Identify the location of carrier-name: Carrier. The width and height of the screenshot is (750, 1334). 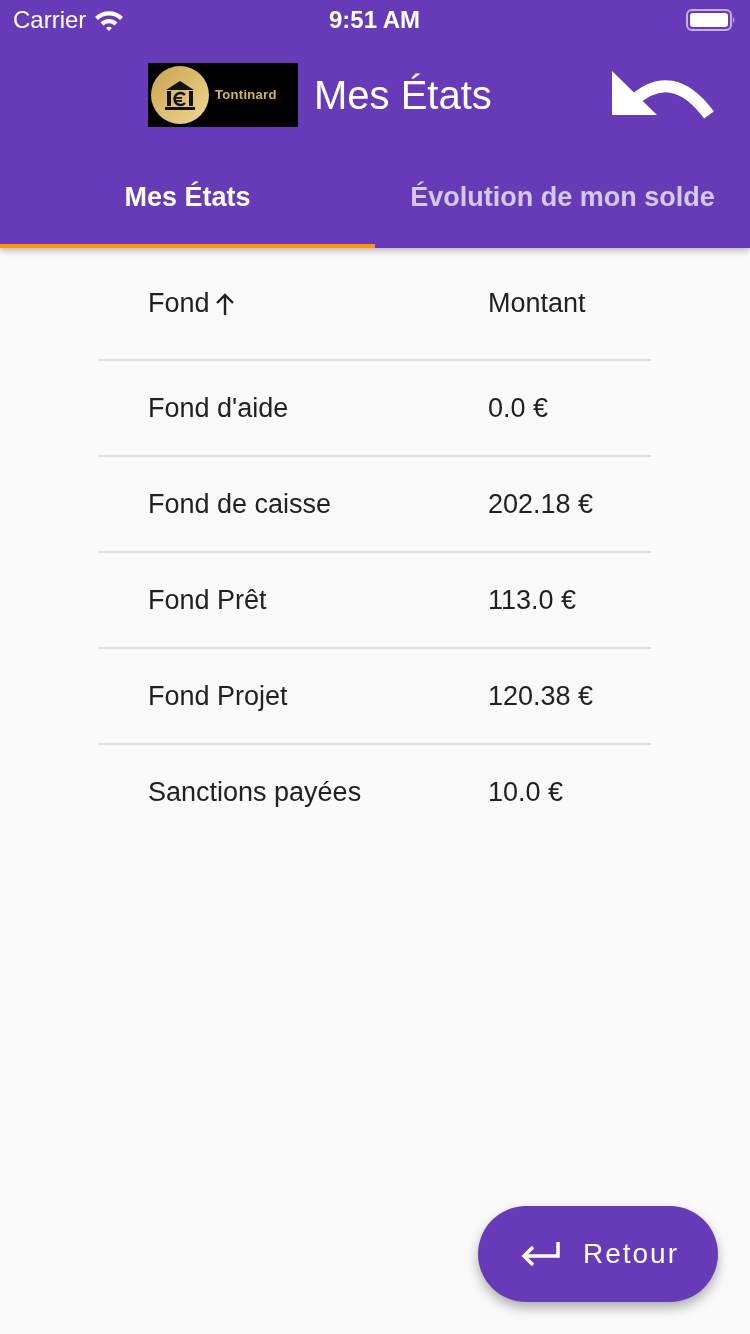
(50, 20).